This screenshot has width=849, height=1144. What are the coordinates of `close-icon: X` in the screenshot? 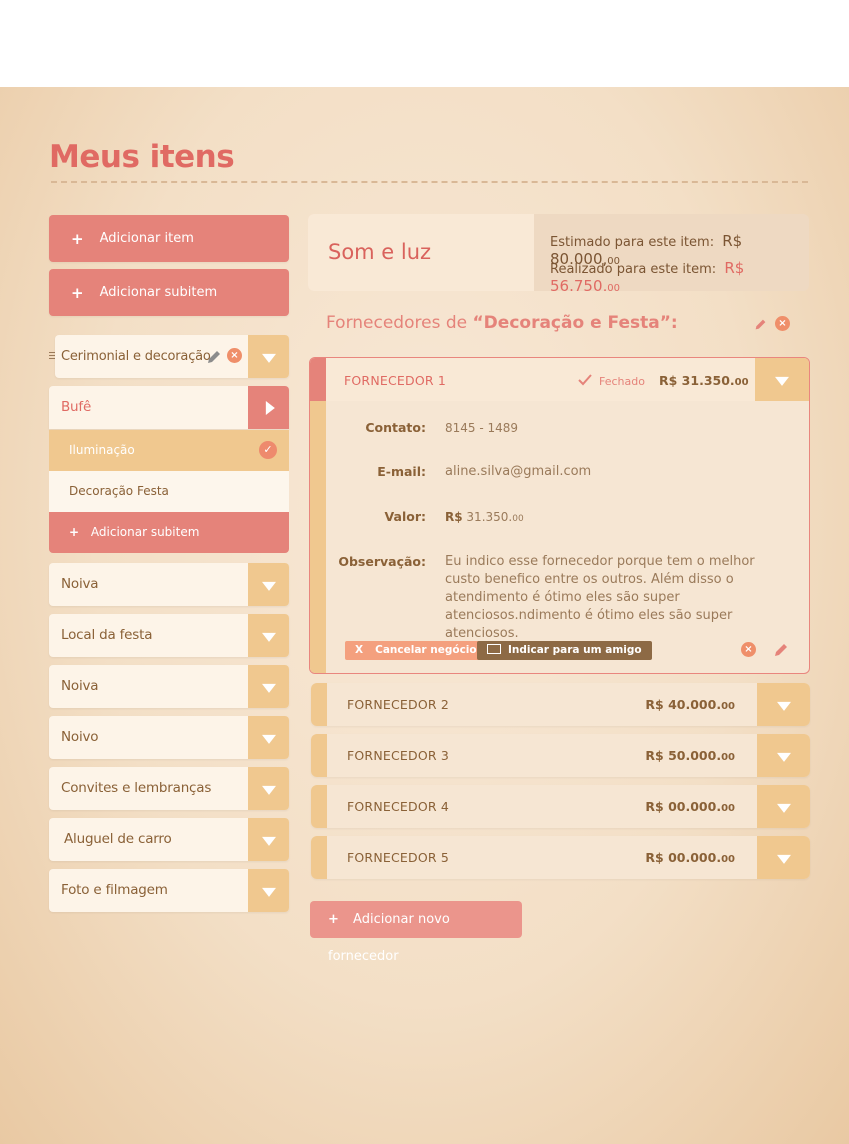 It's located at (359, 650).